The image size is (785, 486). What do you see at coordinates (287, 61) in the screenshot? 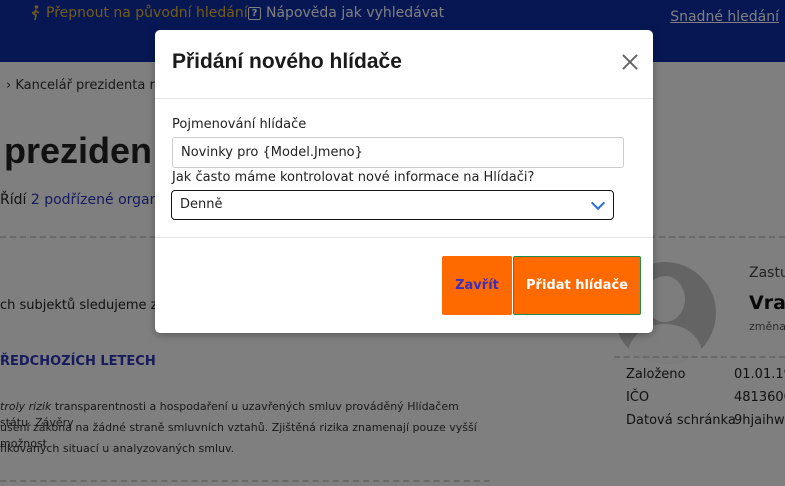
I see `dialog-title: Přidání nového hlídače` at bounding box center [287, 61].